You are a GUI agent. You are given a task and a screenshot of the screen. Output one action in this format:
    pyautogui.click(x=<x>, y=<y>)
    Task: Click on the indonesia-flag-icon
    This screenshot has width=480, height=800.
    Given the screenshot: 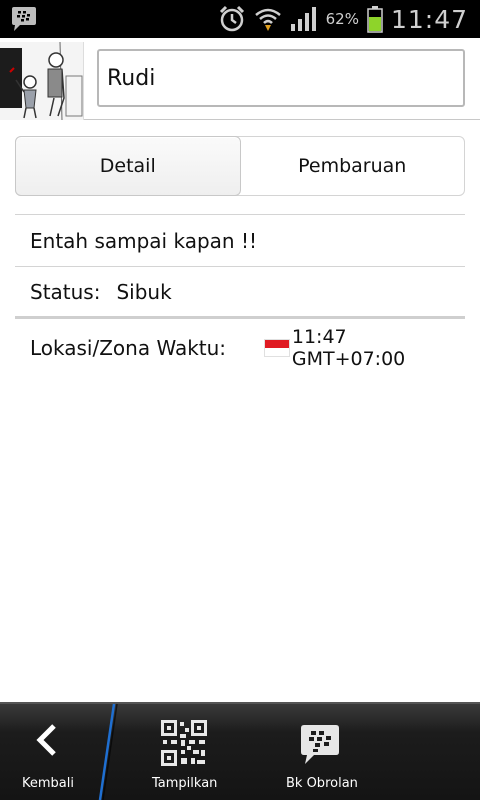 What is the action you would take?
    pyautogui.click(x=277, y=348)
    